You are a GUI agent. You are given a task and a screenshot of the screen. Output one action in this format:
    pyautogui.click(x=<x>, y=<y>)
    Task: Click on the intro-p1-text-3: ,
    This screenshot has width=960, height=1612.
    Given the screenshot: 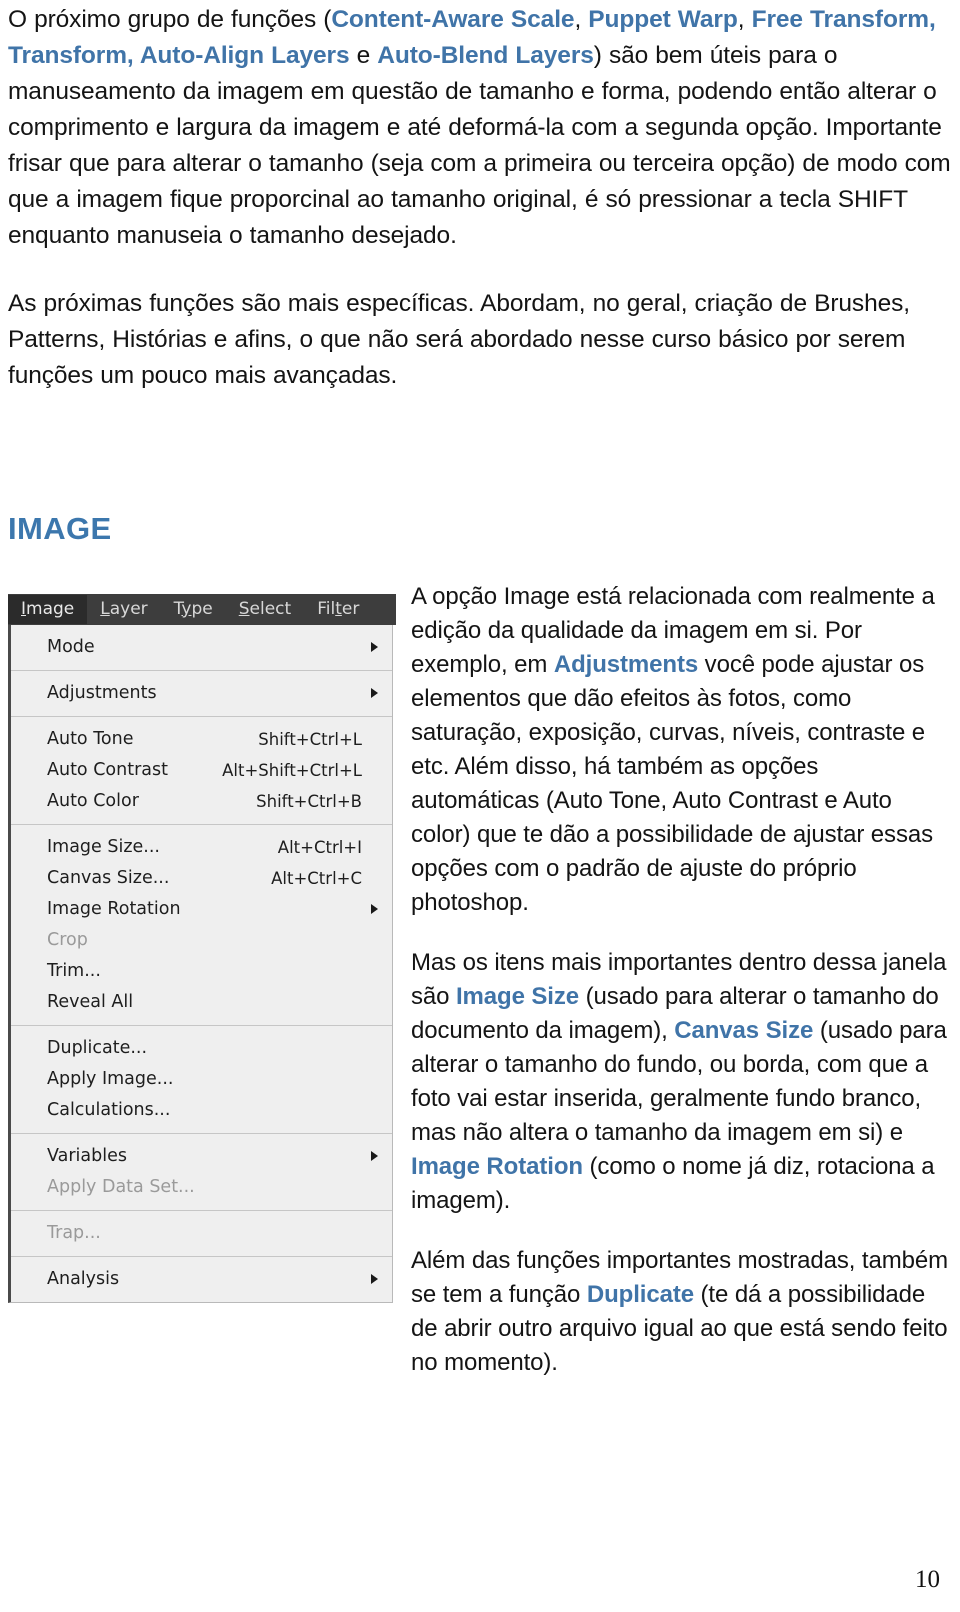 What is the action you would take?
    pyautogui.click(x=744, y=19)
    